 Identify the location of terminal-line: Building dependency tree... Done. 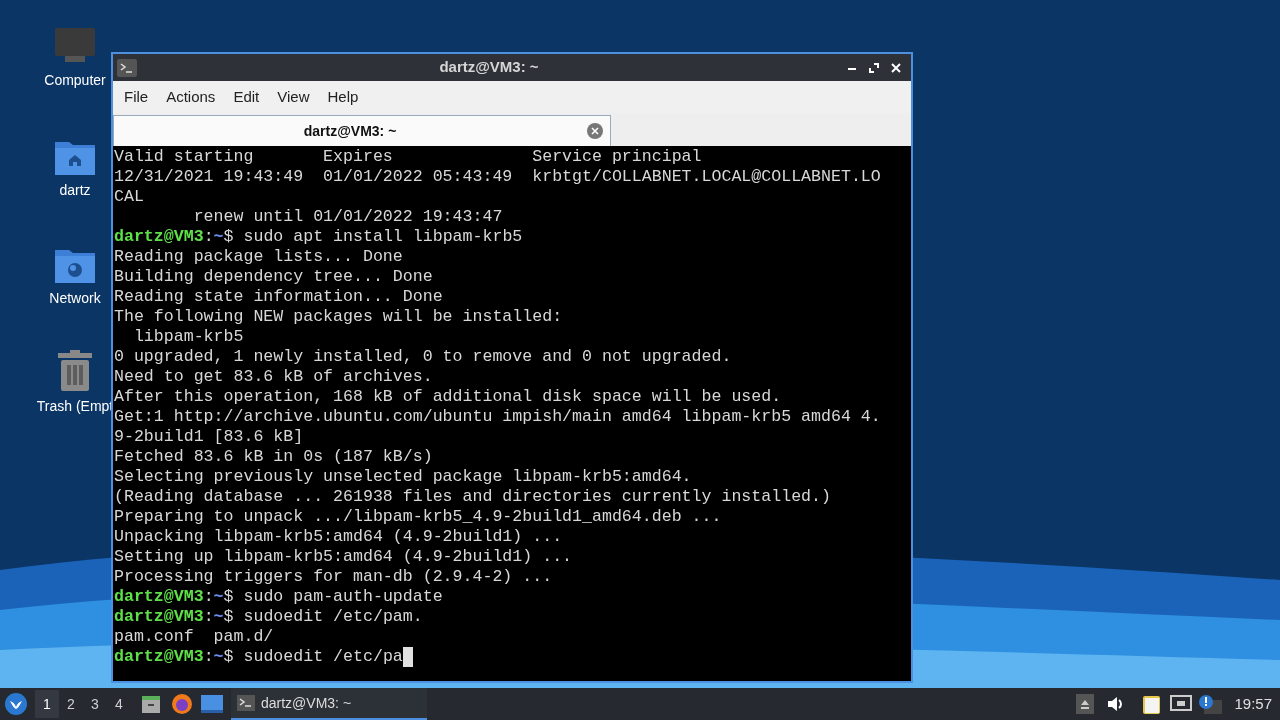
(274, 277).